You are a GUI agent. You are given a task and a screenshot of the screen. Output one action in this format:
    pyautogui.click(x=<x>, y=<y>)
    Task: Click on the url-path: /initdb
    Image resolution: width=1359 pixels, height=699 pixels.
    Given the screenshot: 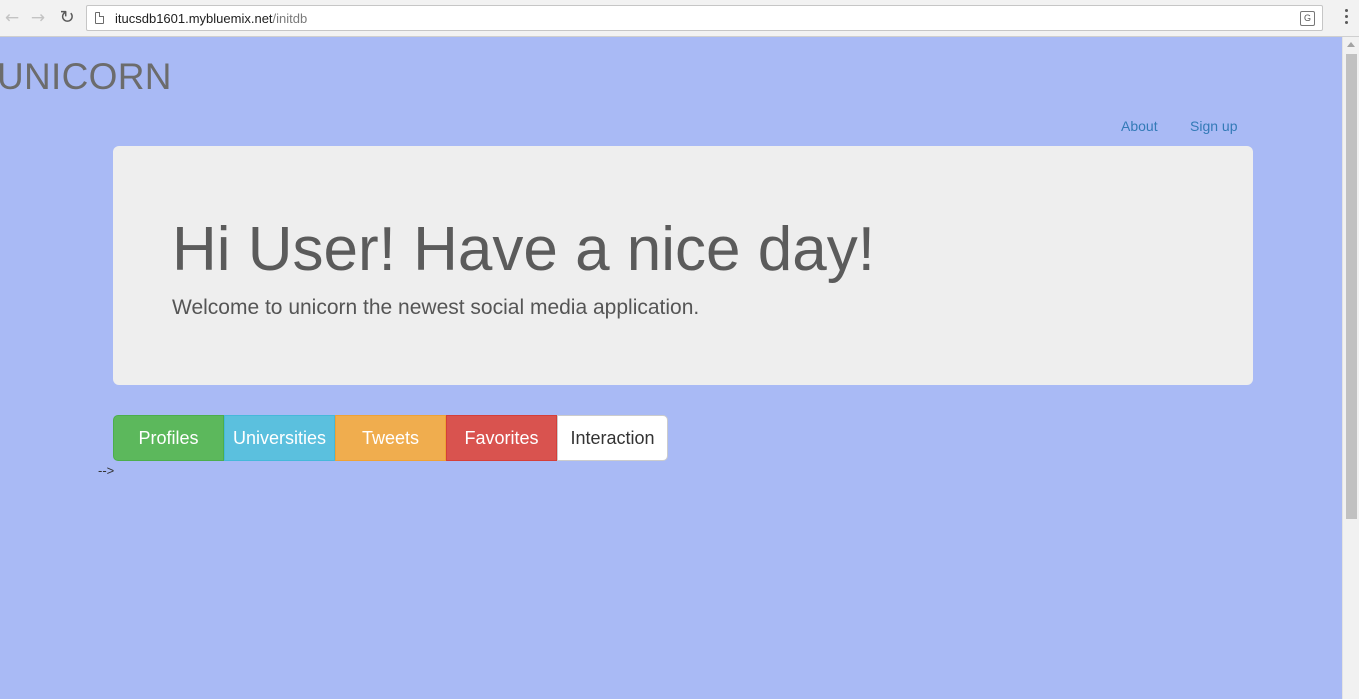 What is the action you would take?
    pyautogui.click(x=290, y=18)
    